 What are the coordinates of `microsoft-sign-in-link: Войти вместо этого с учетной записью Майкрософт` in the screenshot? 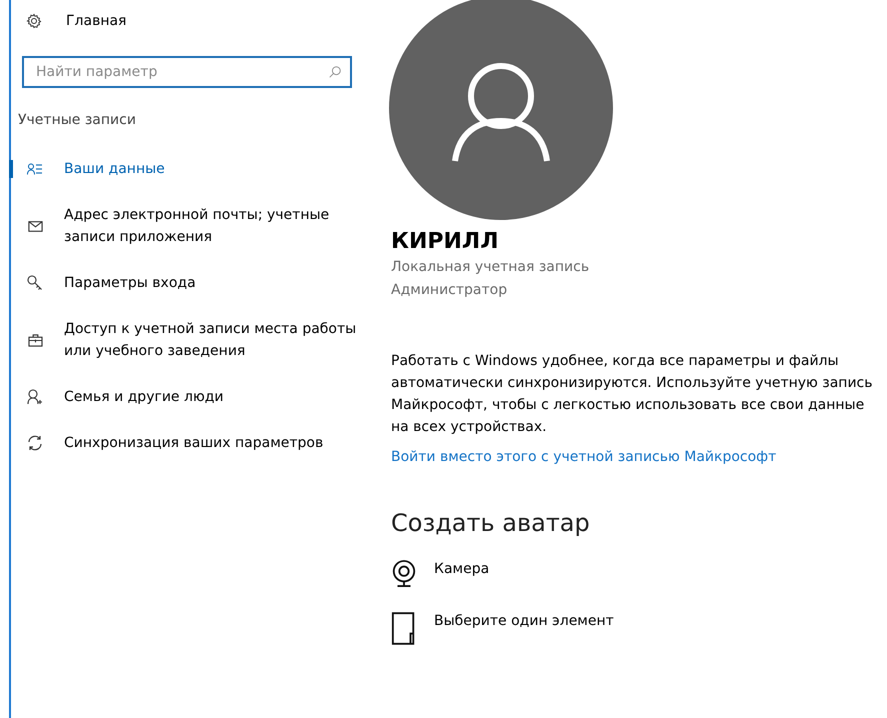 It's located at (639, 457).